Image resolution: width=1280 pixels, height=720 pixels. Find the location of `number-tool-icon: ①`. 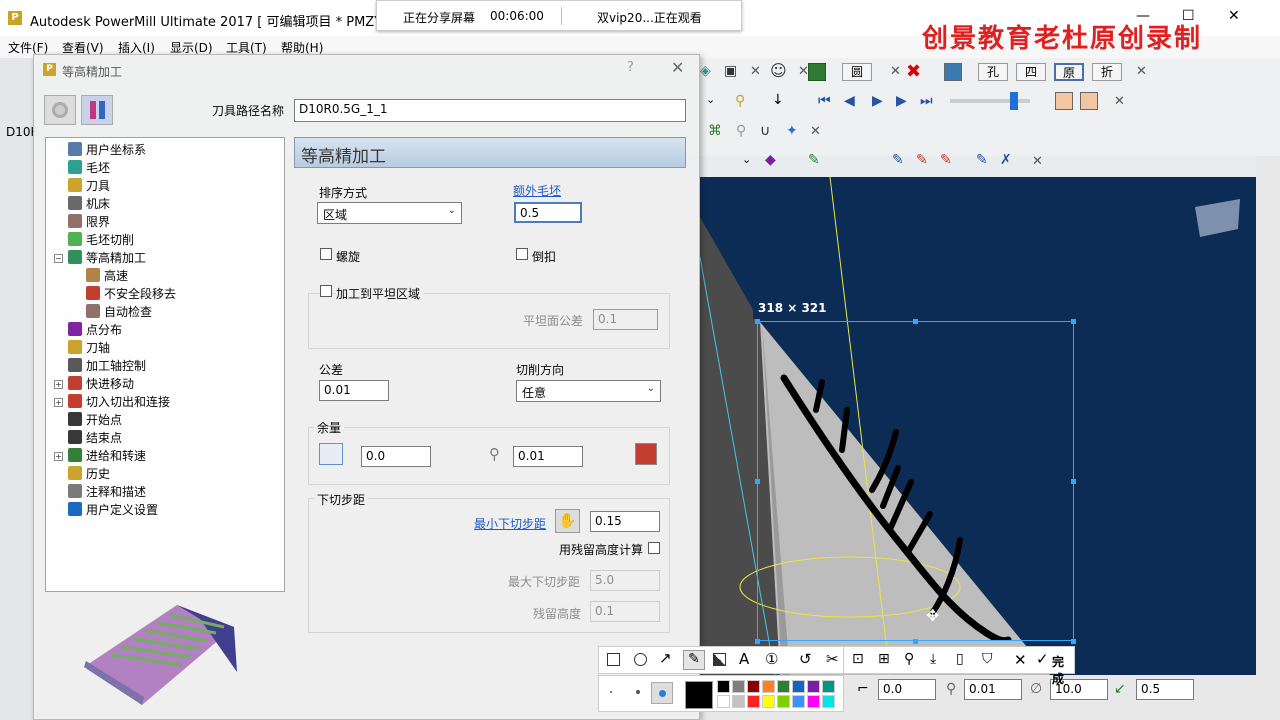

number-tool-icon: ① is located at coordinates (771, 659).